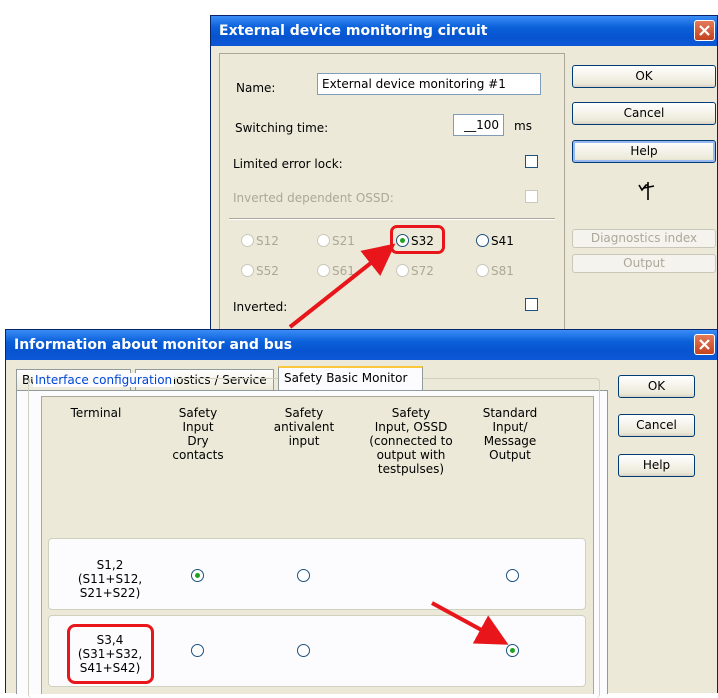 The width and height of the screenshot is (718, 698). What do you see at coordinates (350, 378) in the screenshot?
I see `tab-safety-basic-monitor: Safety Basic Monitor` at bounding box center [350, 378].